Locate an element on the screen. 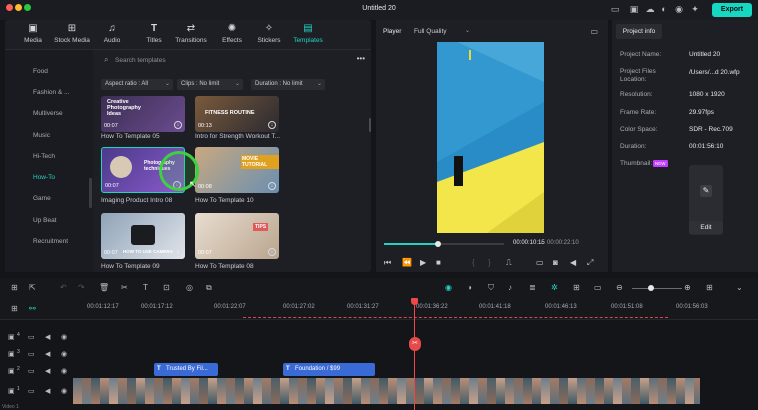 This screenshot has height=410, width=758. title-clip: T Foundation / $99 is located at coordinates (329, 369).